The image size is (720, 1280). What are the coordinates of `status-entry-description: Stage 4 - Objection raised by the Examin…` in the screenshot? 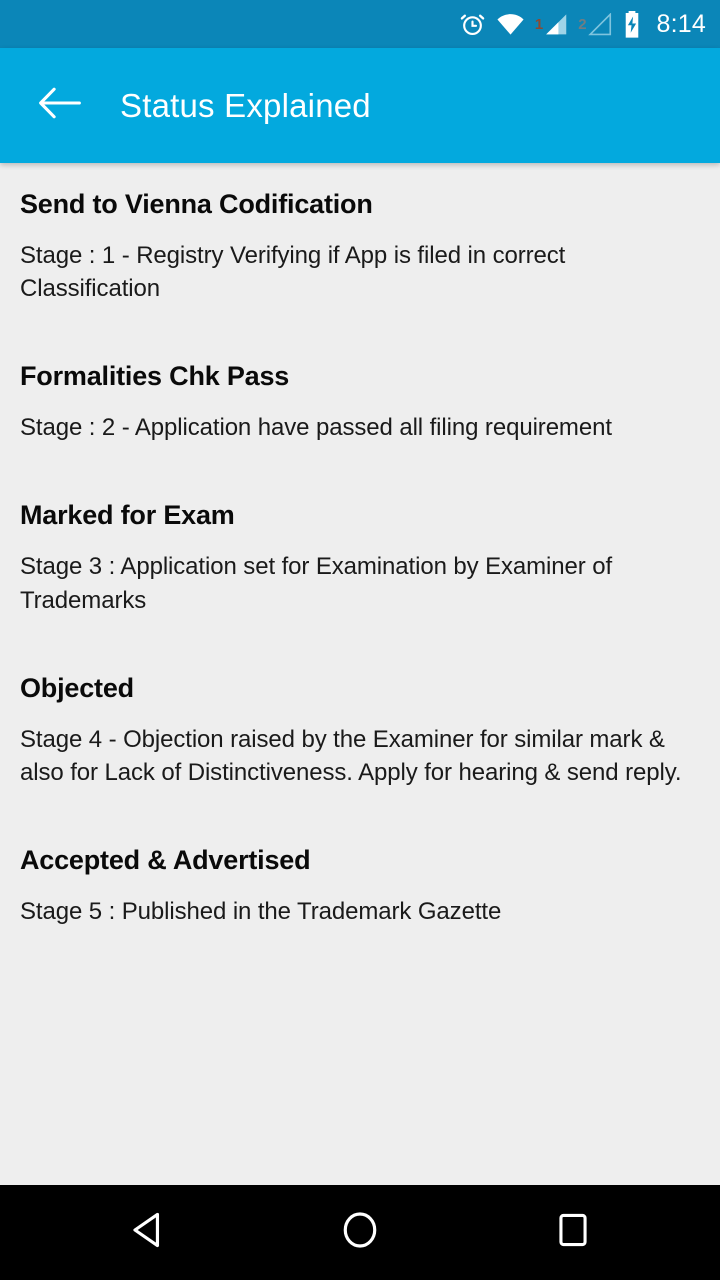 It's located at (351, 755).